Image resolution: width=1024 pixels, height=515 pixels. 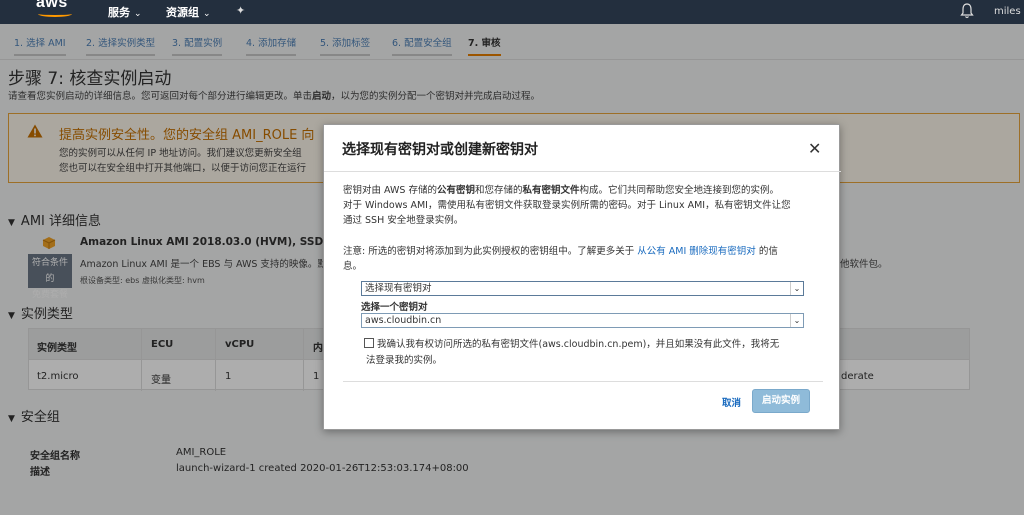 I want to click on bold-text: 公有密钥, so click(x=455, y=190).